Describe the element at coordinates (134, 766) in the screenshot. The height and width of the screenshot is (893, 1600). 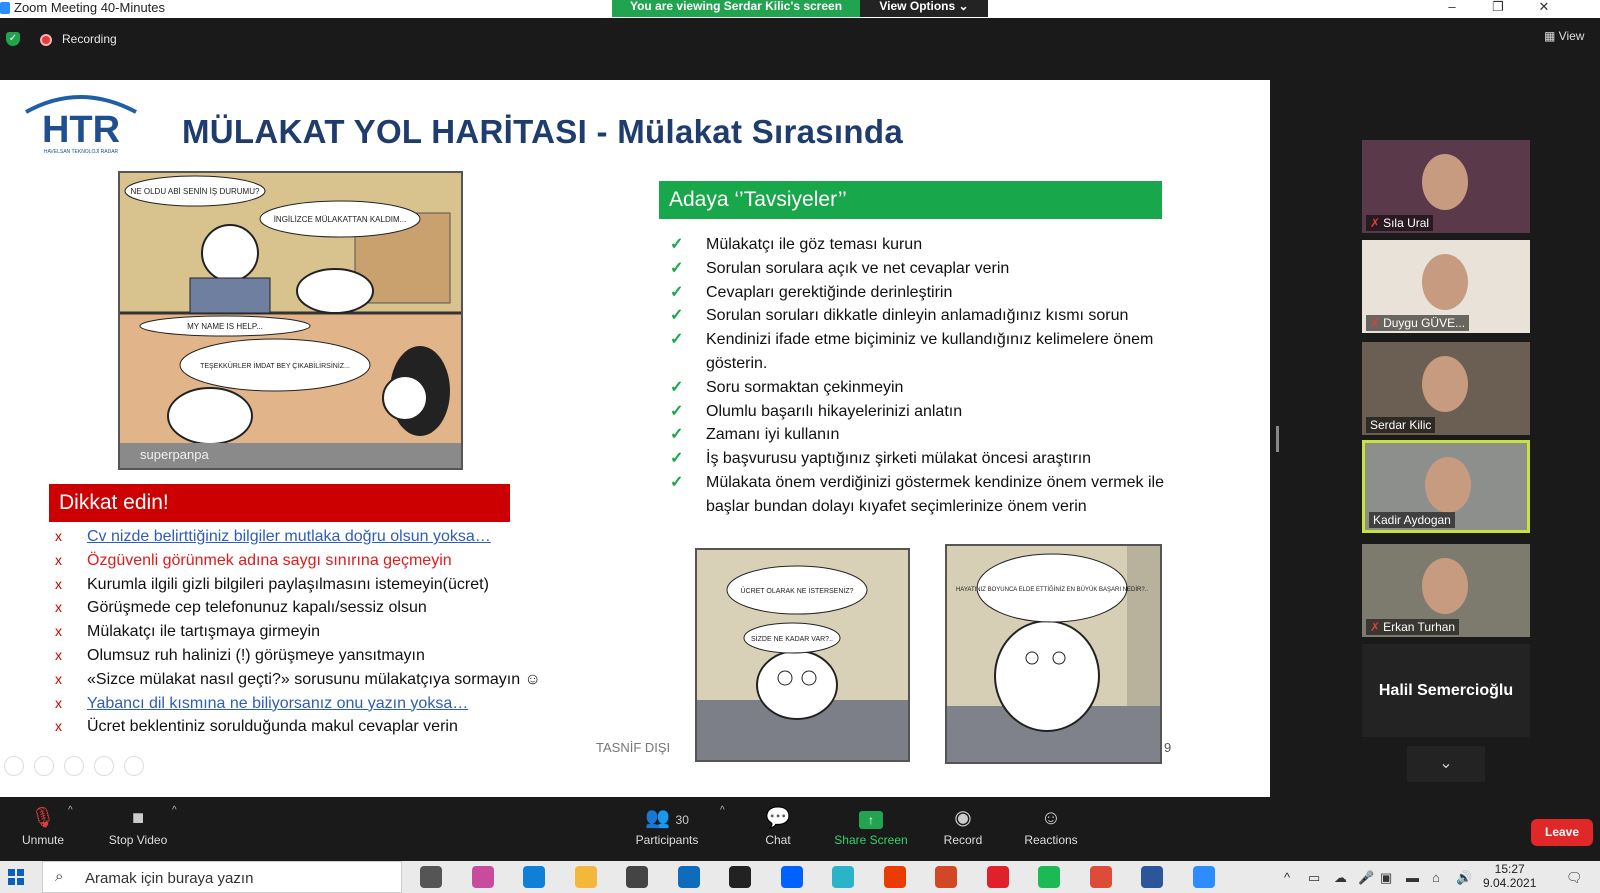
I see `zoom-icon` at that location.